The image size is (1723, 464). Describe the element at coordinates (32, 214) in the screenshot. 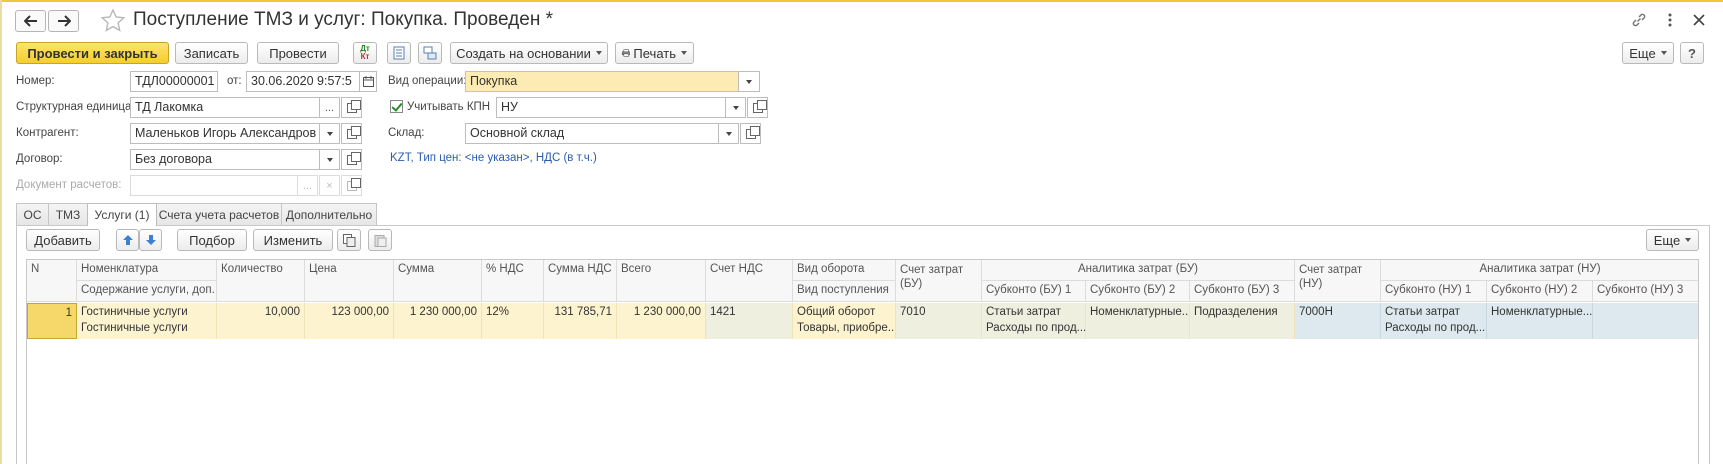

I see `tab-os: ОС` at that location.